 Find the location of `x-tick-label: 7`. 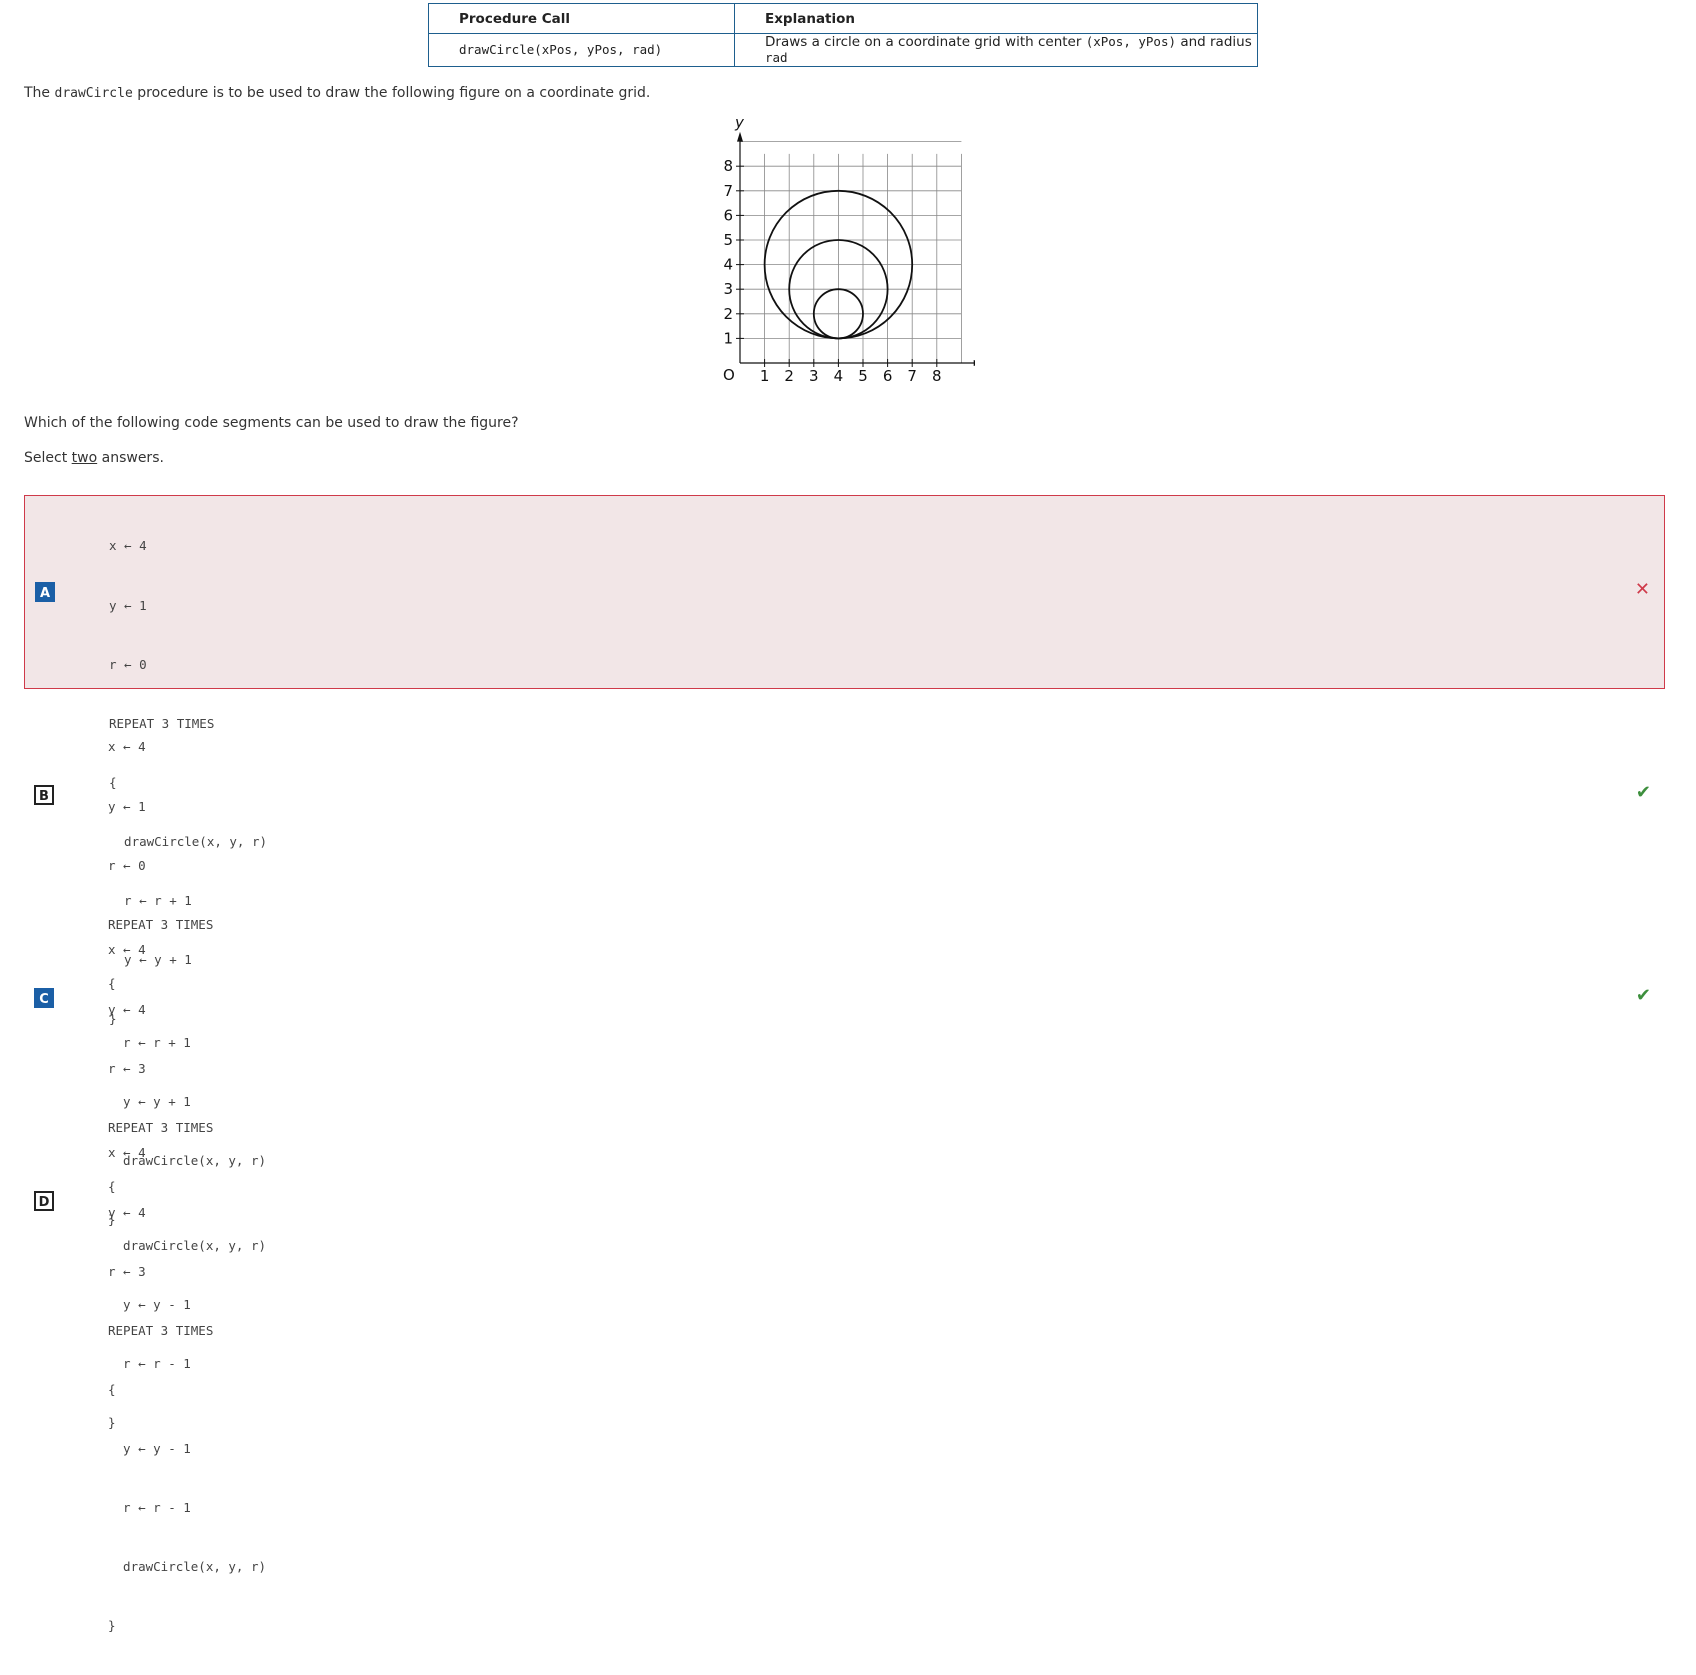

x-tick-label: 7 is located at coordinates (912, 376).